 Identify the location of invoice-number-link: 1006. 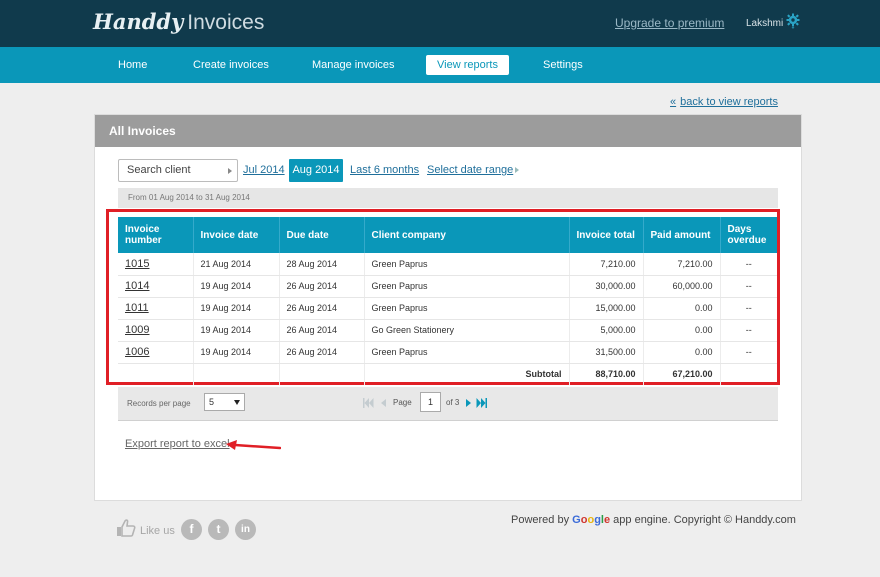
(137, 352).